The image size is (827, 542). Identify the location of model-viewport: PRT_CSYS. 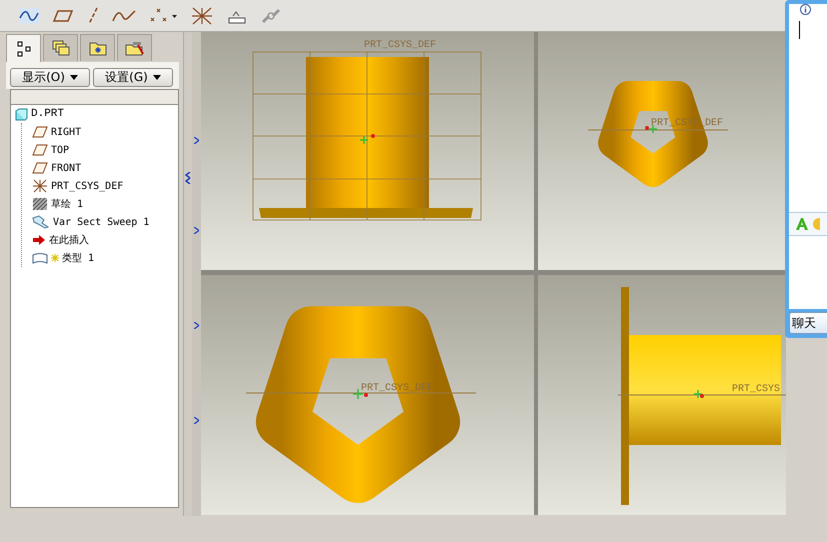
(662, 395).